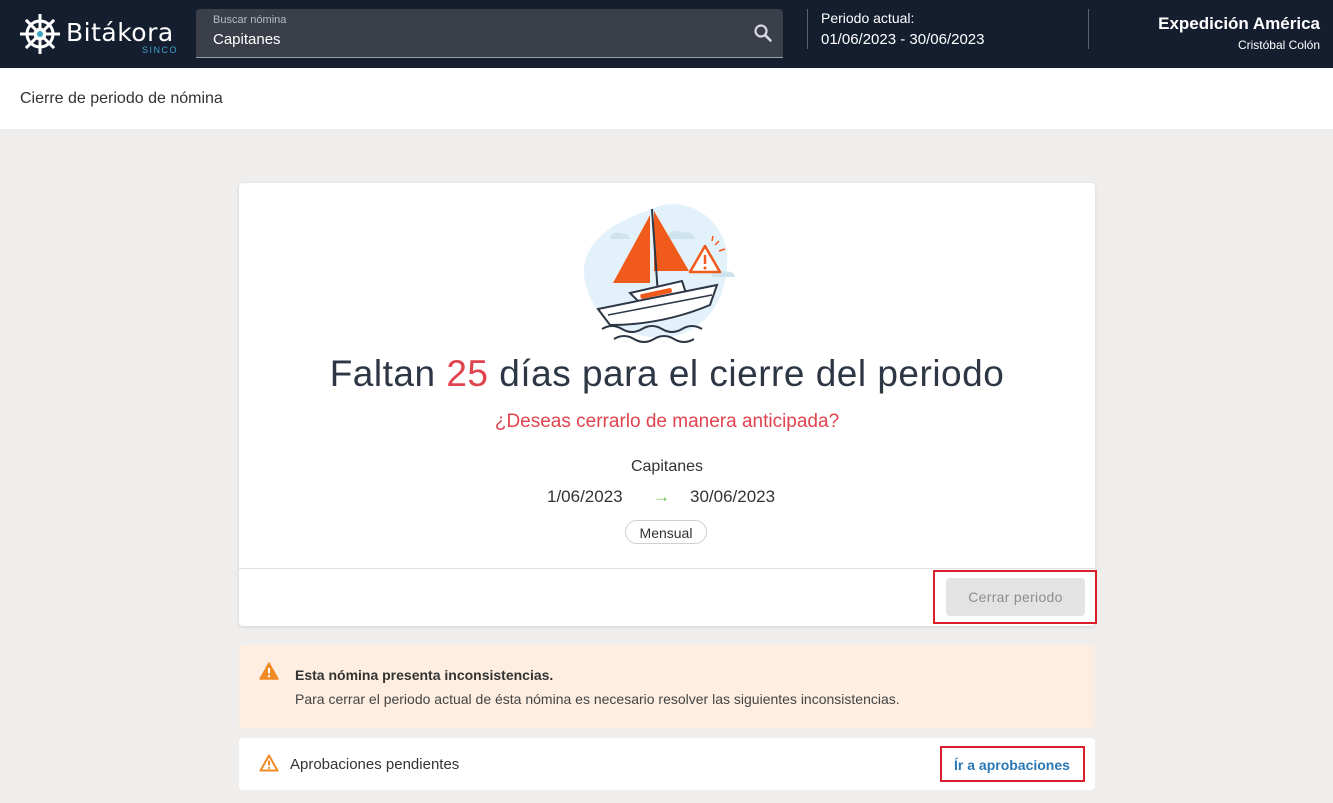 The height and width of the screenshot is (803, 1333). Describe the element at coordinates (733, 496) in the screenshot. I see `period-end-date: 30/06/2023` at that location.